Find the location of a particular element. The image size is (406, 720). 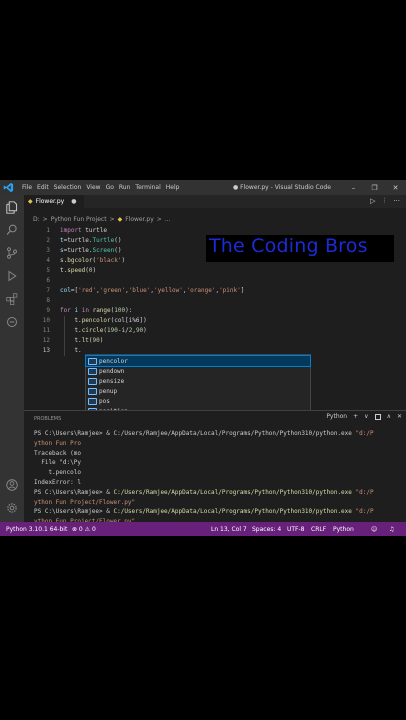

python-interpreter: Python 3.10.1 64-bit is located at coordinates (36, 529).